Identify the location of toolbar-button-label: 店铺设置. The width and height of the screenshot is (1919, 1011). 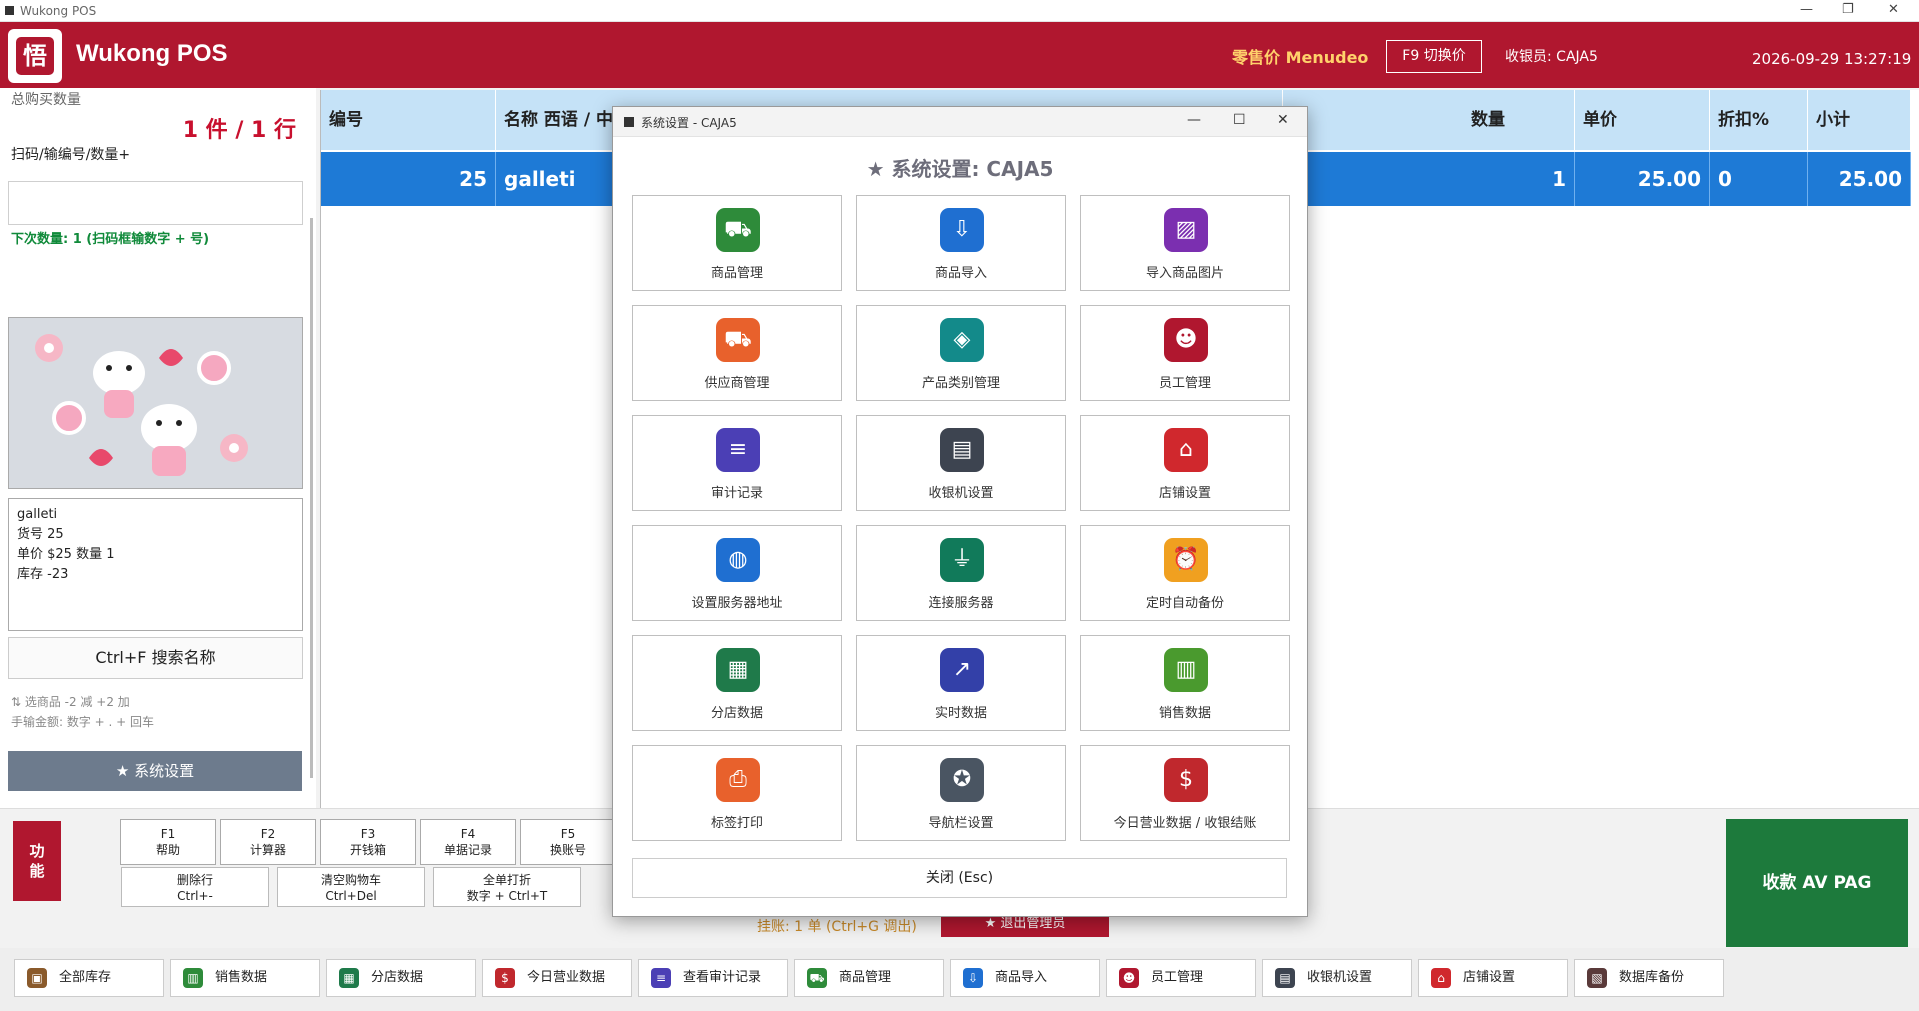
(1489, 977).